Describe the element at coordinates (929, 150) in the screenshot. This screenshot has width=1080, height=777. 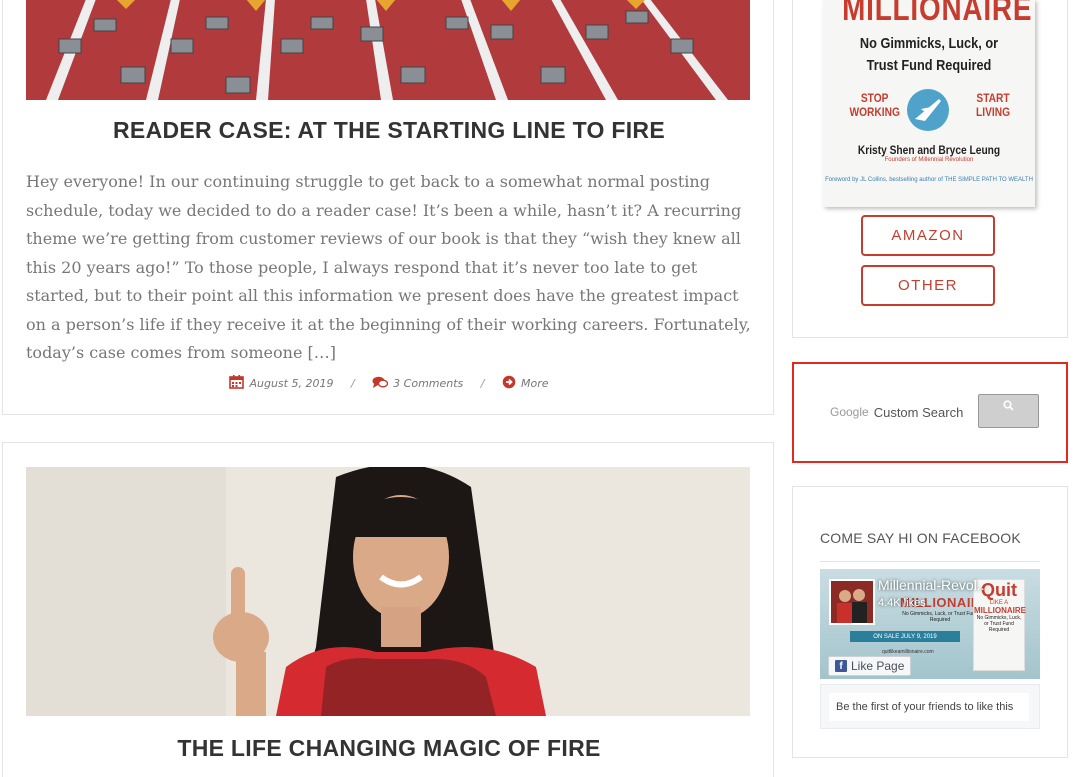
I see `book-authors: Kristy Shen and Bryce Leung` at that location.